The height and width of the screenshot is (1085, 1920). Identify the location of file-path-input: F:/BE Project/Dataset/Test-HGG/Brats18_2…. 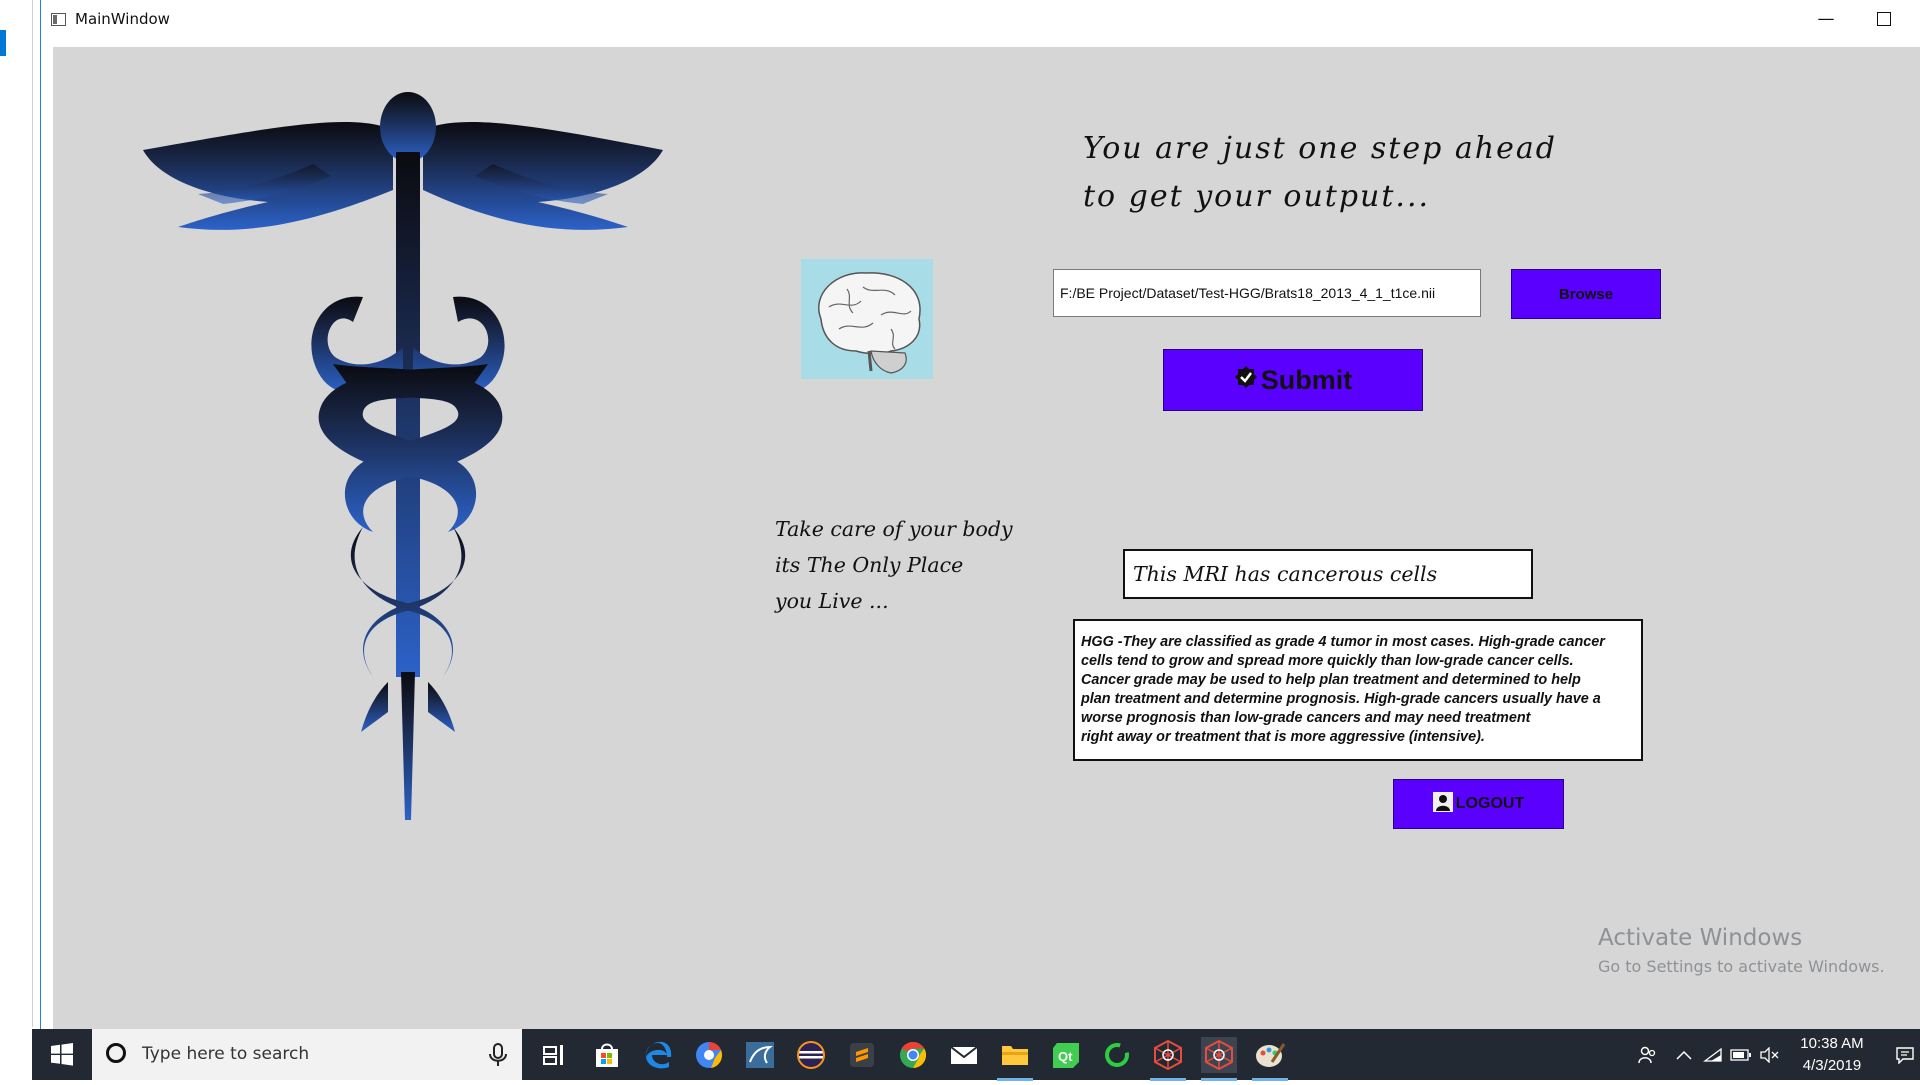
(1267, 293).